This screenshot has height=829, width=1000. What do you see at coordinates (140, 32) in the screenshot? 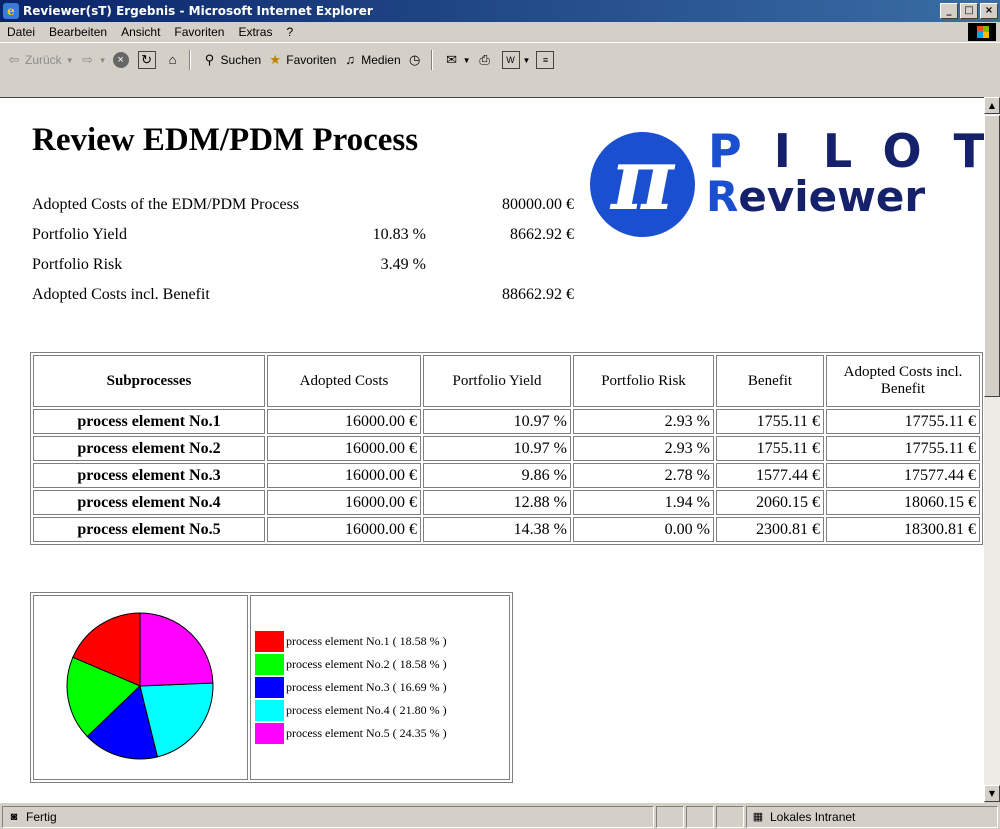
I see `menu-ansicht: Ansicht` at bounding box center [140, 32].